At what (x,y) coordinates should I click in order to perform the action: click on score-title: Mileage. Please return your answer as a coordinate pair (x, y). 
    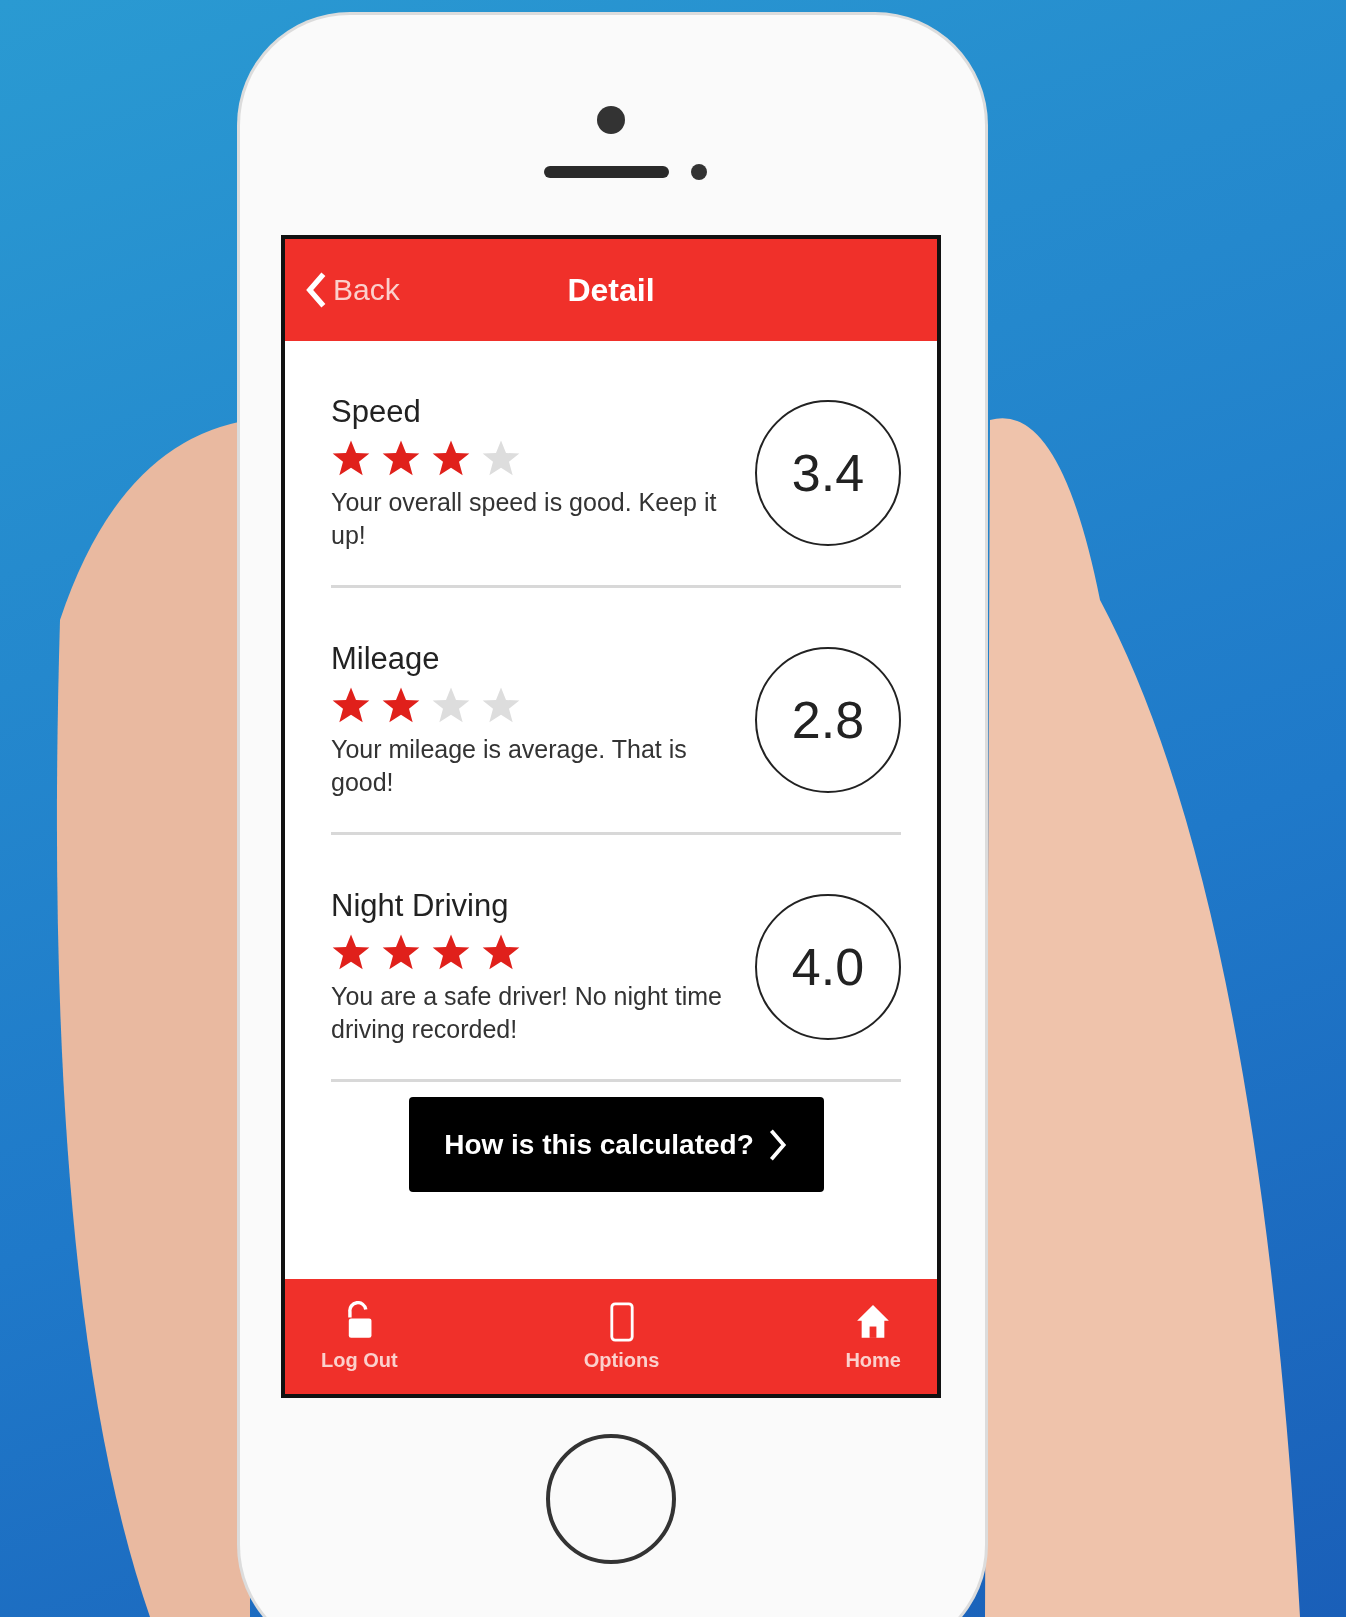
    Looking at the image, I should click on (386, 659).